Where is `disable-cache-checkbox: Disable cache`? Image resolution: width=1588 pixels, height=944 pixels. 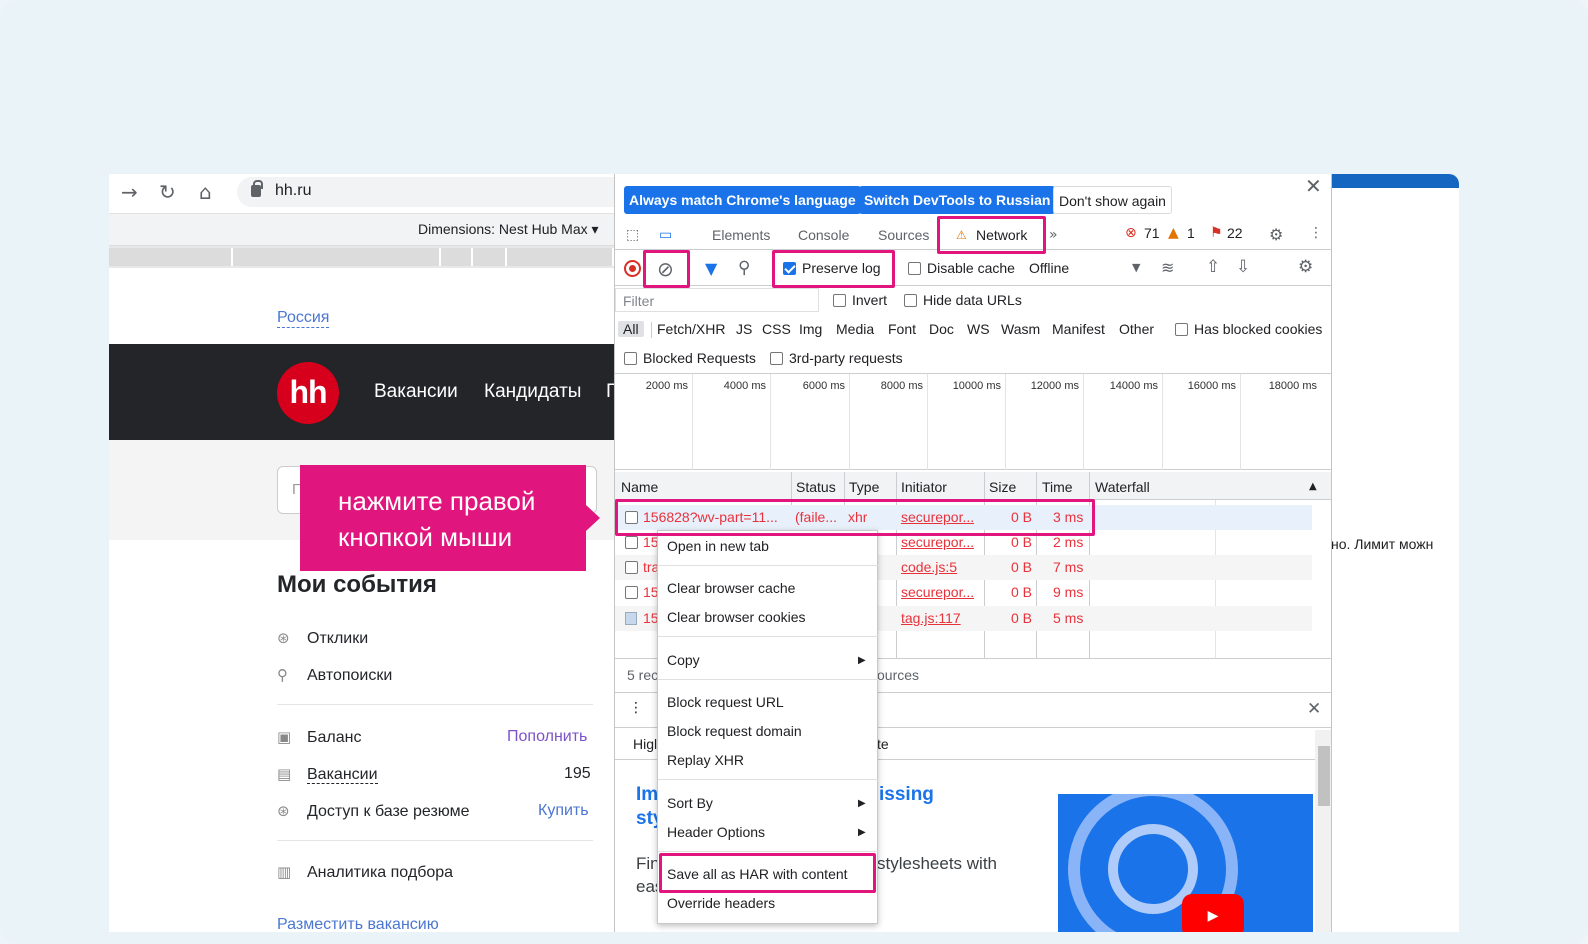
disable-cache-checkbox: Disable cache is located at coordinates (961, 268).